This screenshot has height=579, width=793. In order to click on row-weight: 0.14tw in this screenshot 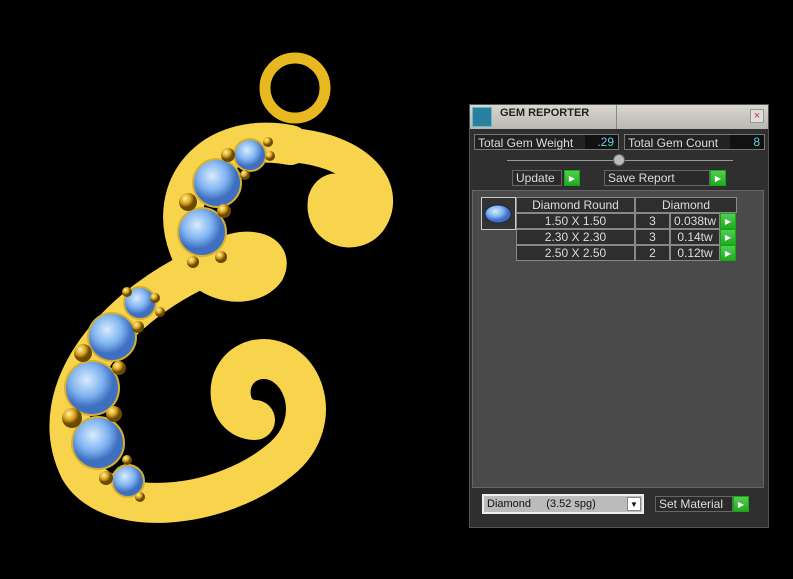, I will do `click(695, 237)`.